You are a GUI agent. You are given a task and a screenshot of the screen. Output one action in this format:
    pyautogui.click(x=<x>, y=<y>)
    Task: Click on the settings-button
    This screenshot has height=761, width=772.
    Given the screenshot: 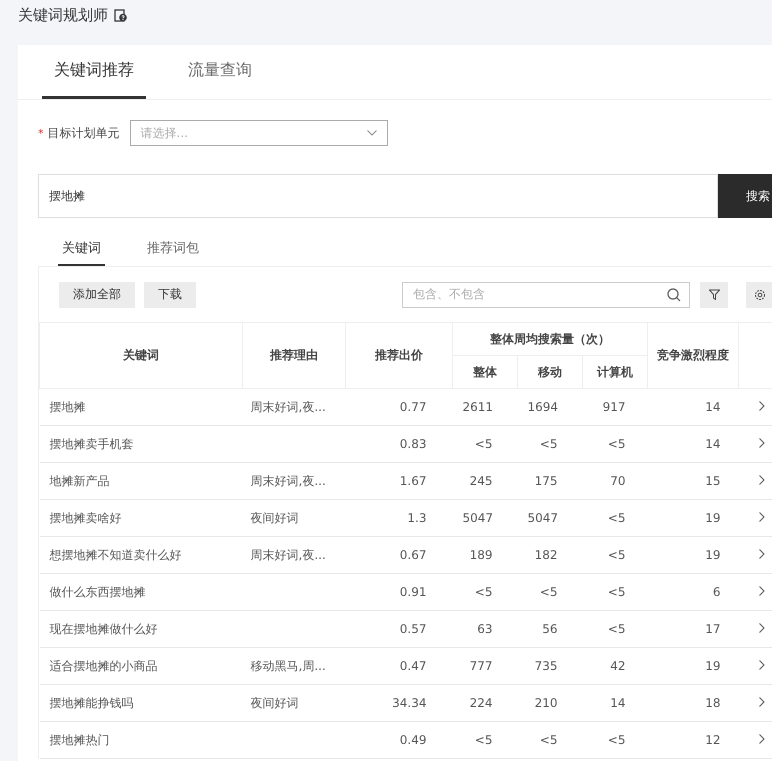 What is the action you would take?
    pyautogui.click(x=759, y=295)
    